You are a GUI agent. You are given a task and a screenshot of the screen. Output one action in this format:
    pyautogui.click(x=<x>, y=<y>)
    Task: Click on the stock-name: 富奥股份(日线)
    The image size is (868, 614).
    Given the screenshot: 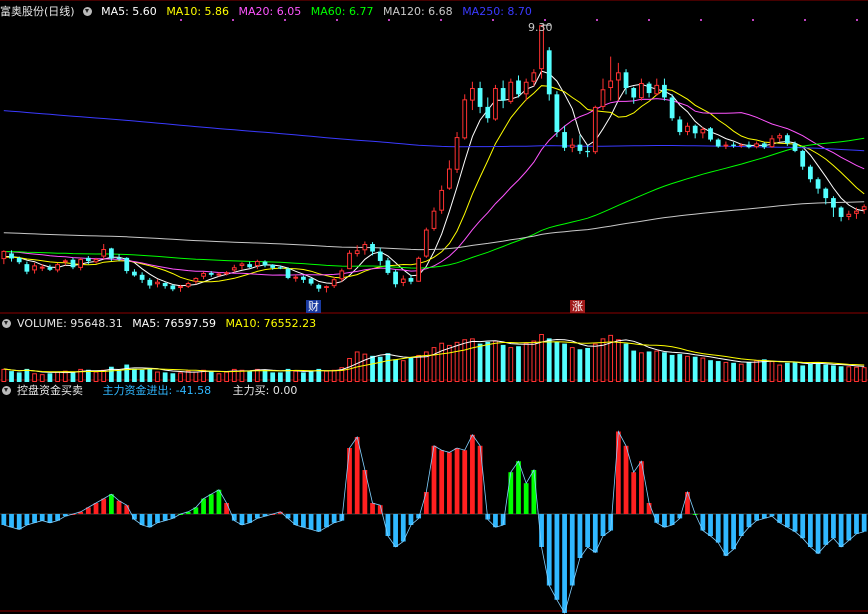 What is the action you would take?
    pyautogui.click(x=37, y=11)
    